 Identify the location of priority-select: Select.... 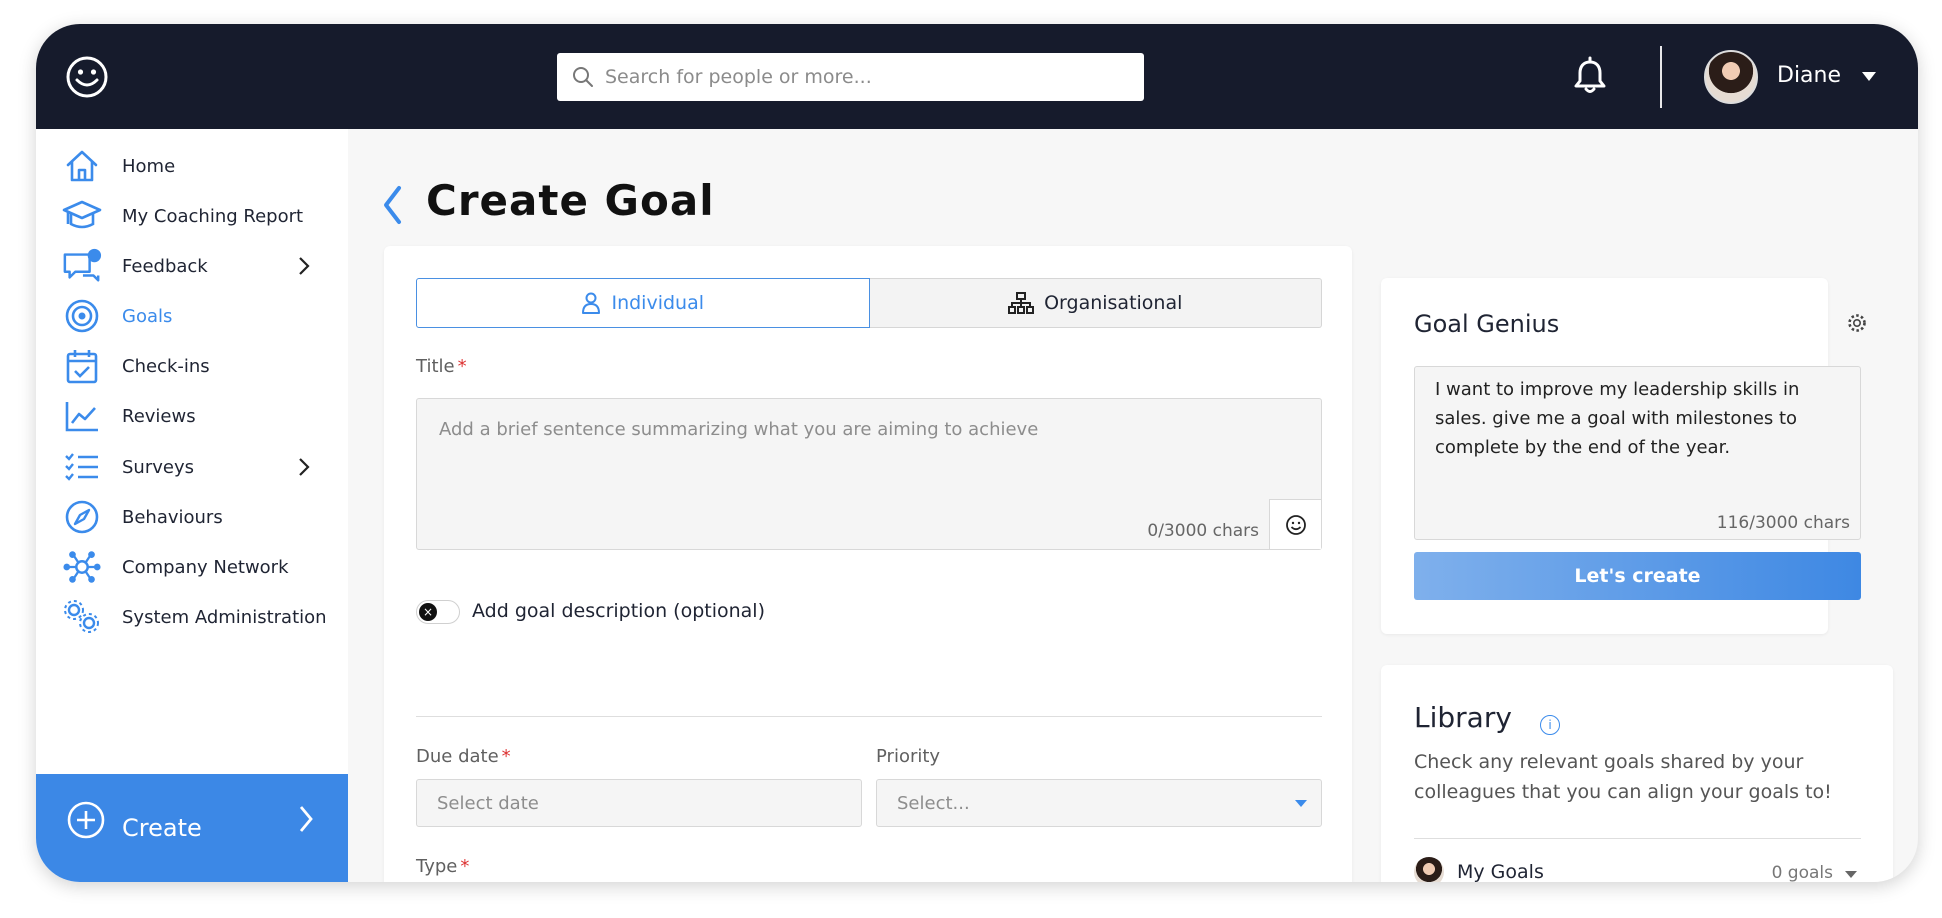
(1099, 803).